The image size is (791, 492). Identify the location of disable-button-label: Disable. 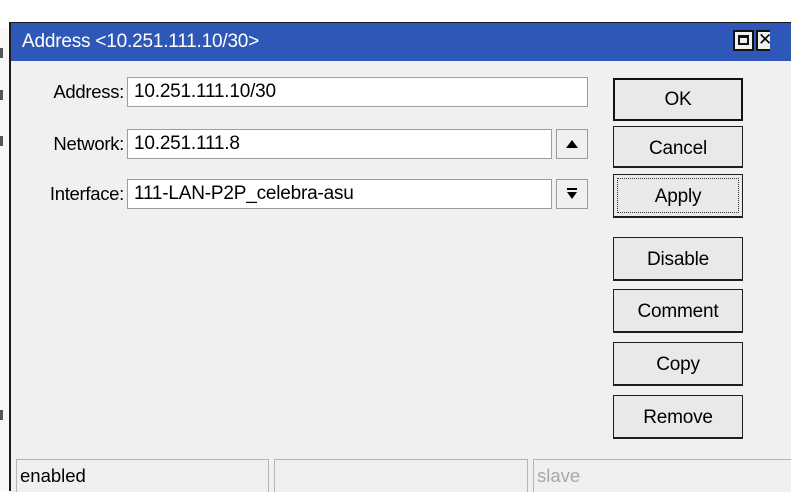
(678, 259).